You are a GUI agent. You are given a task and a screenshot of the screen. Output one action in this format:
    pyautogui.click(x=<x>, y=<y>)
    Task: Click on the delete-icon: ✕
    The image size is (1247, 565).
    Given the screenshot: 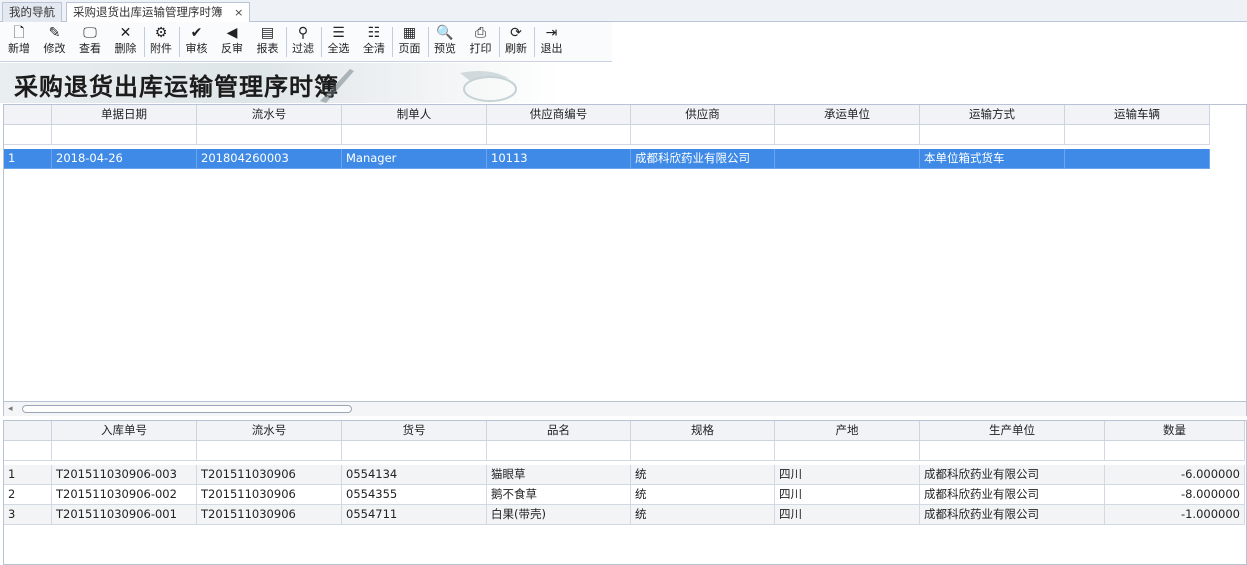 What is the action you would take?
    pyautogui.click(x=125, y=33)
    